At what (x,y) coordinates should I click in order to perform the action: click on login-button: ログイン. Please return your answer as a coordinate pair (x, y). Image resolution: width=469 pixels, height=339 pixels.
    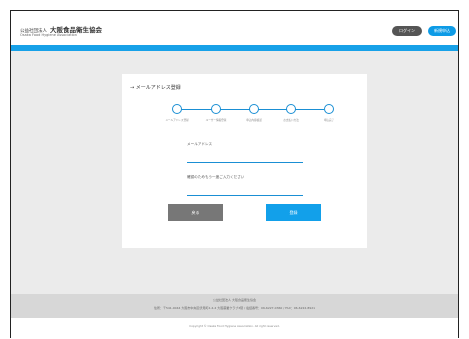
    Looking at the image, I should click on (407, 31).